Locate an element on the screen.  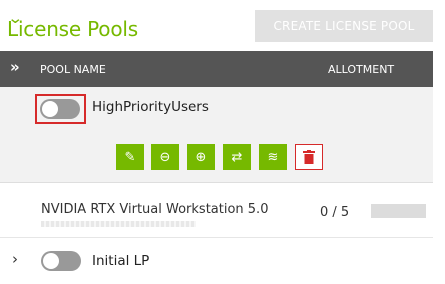
table-header: » POOL NAME ALLOTMENT is located at coordinates (216, 69).